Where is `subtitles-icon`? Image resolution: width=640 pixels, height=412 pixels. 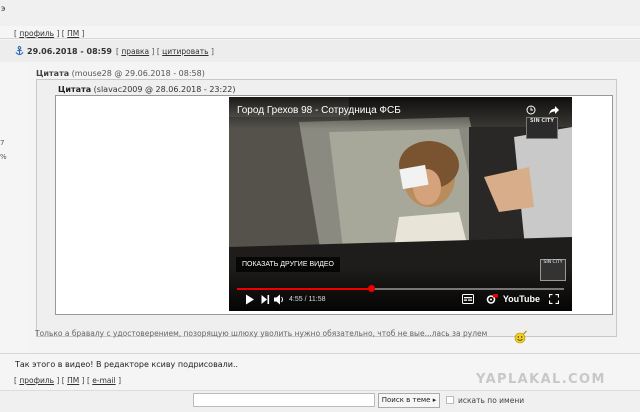
subtitles-icon is located at coordinates (468, 299).